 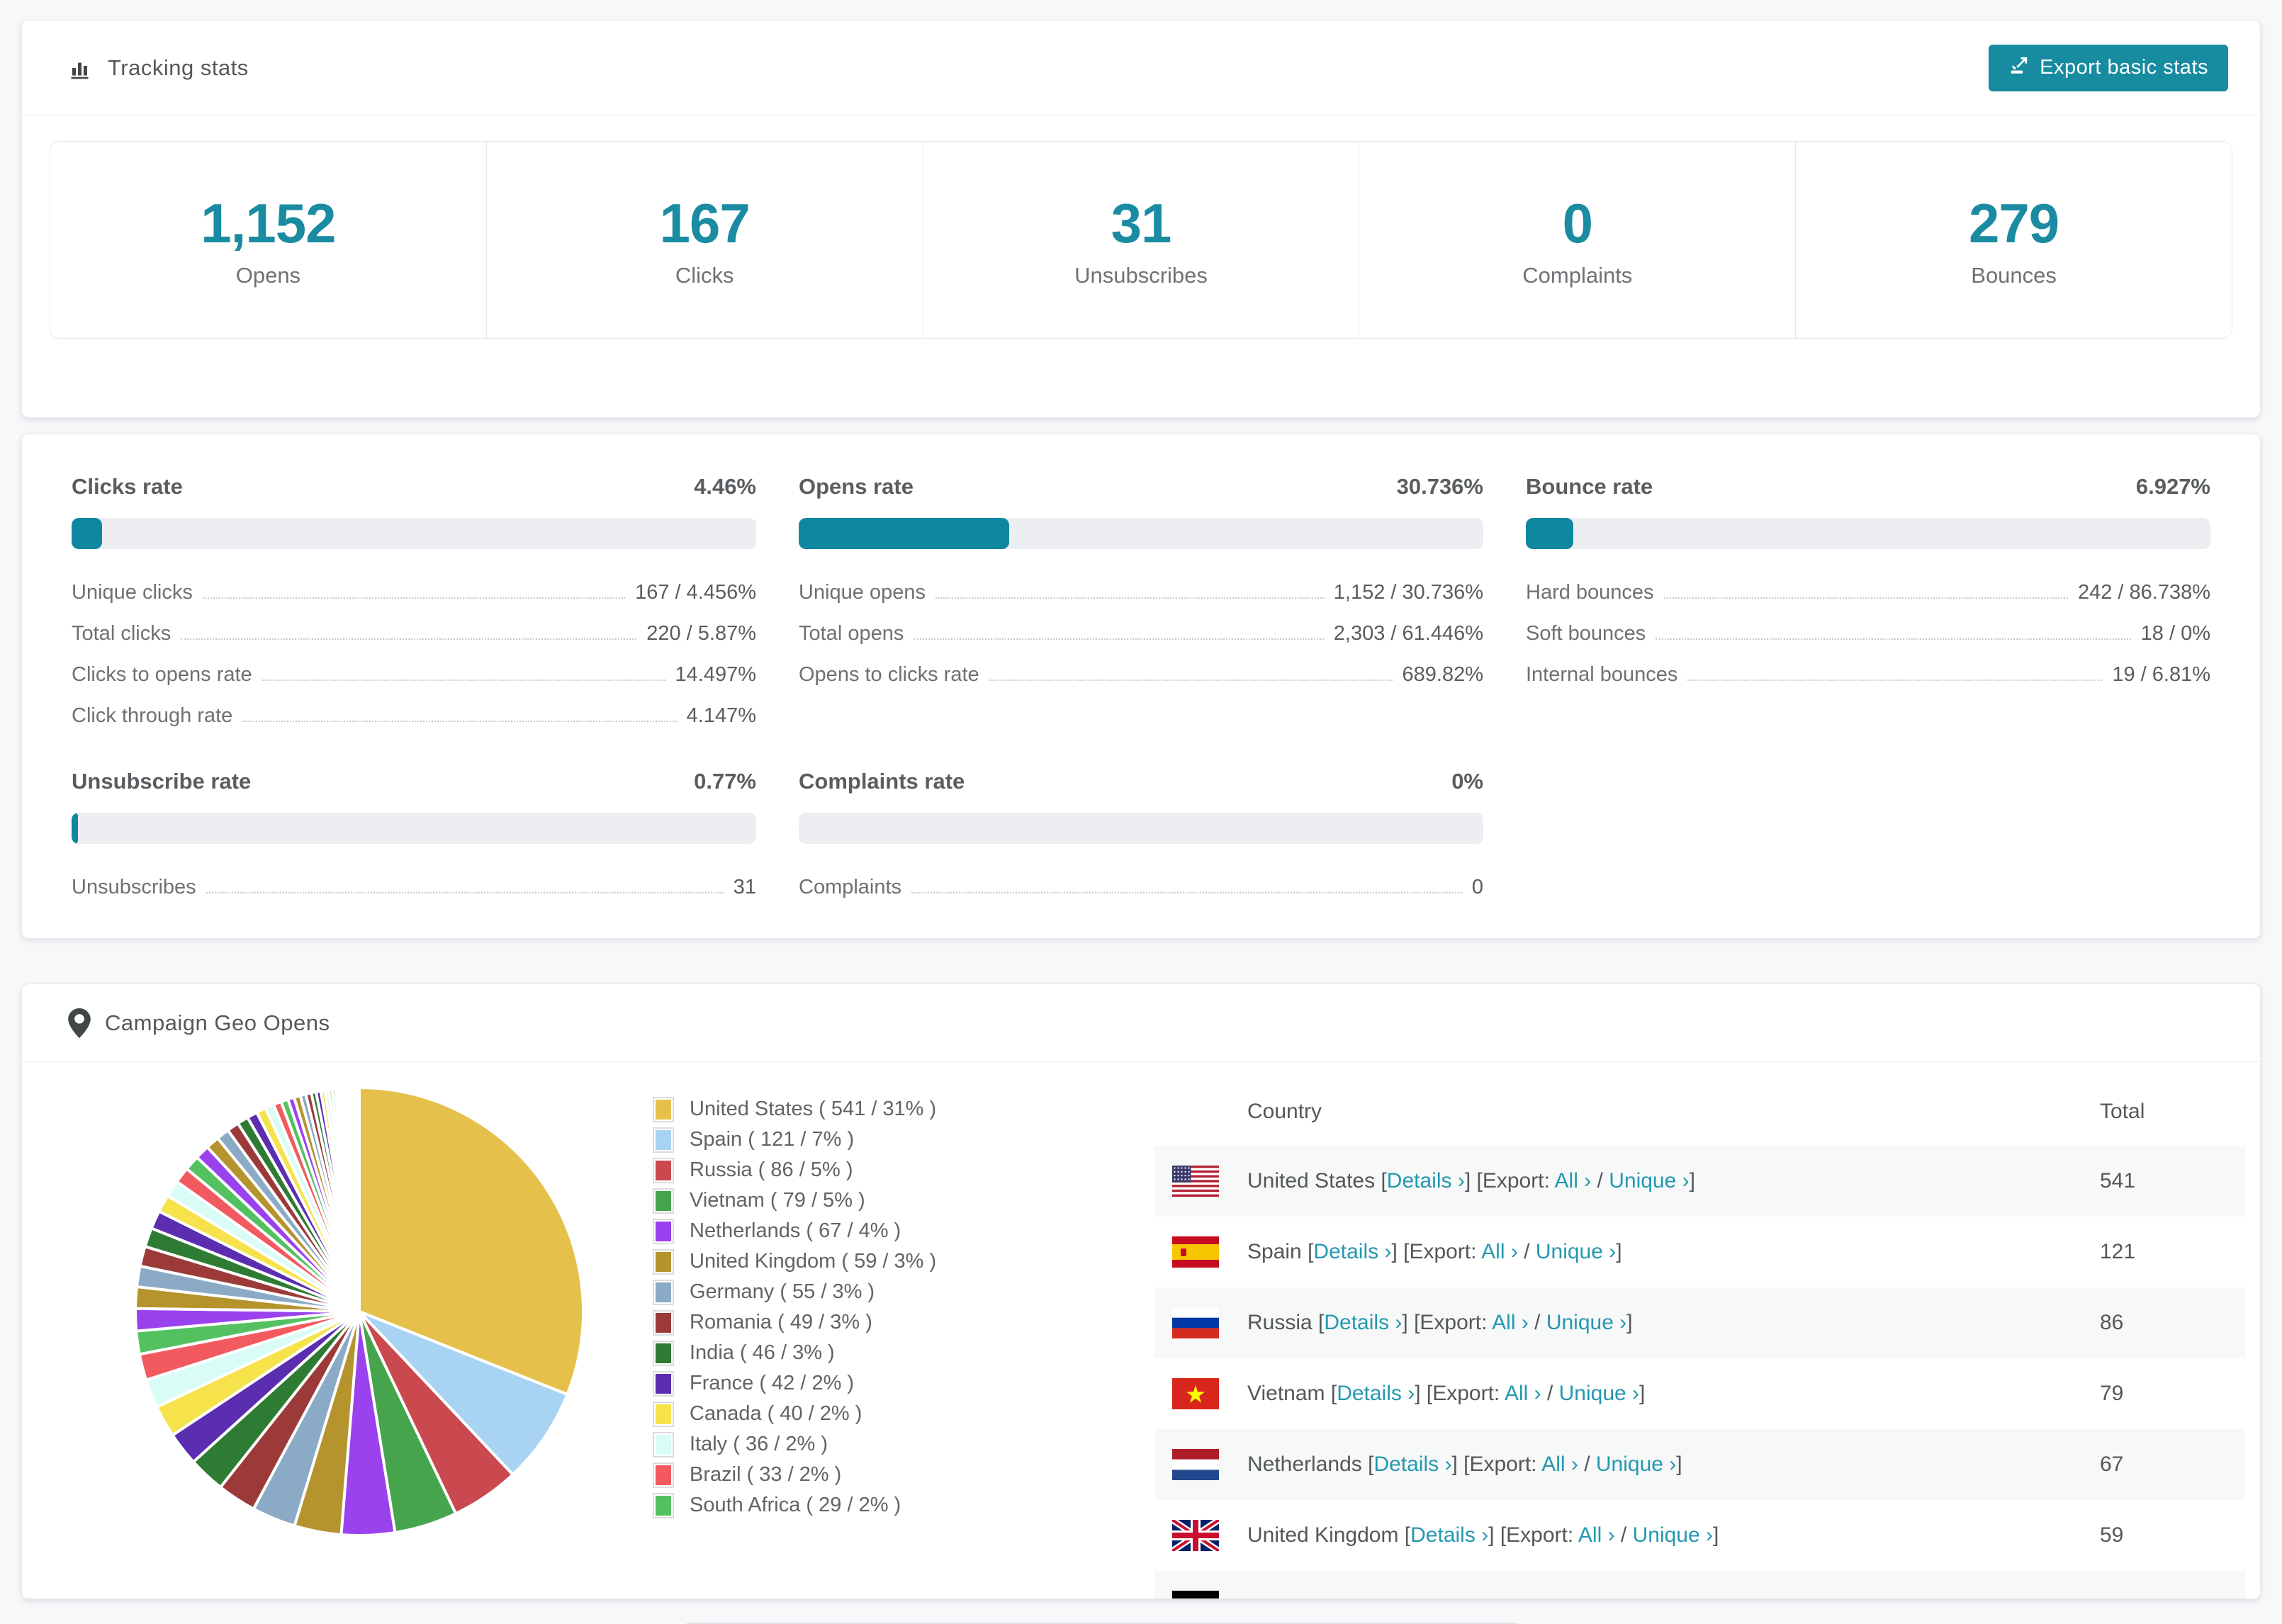 What do you see at coordinates (1868, 634) in the screenshot?
I see `rate-row: Soft bounces 18 / 0%` at bounding box center [1868, 634].